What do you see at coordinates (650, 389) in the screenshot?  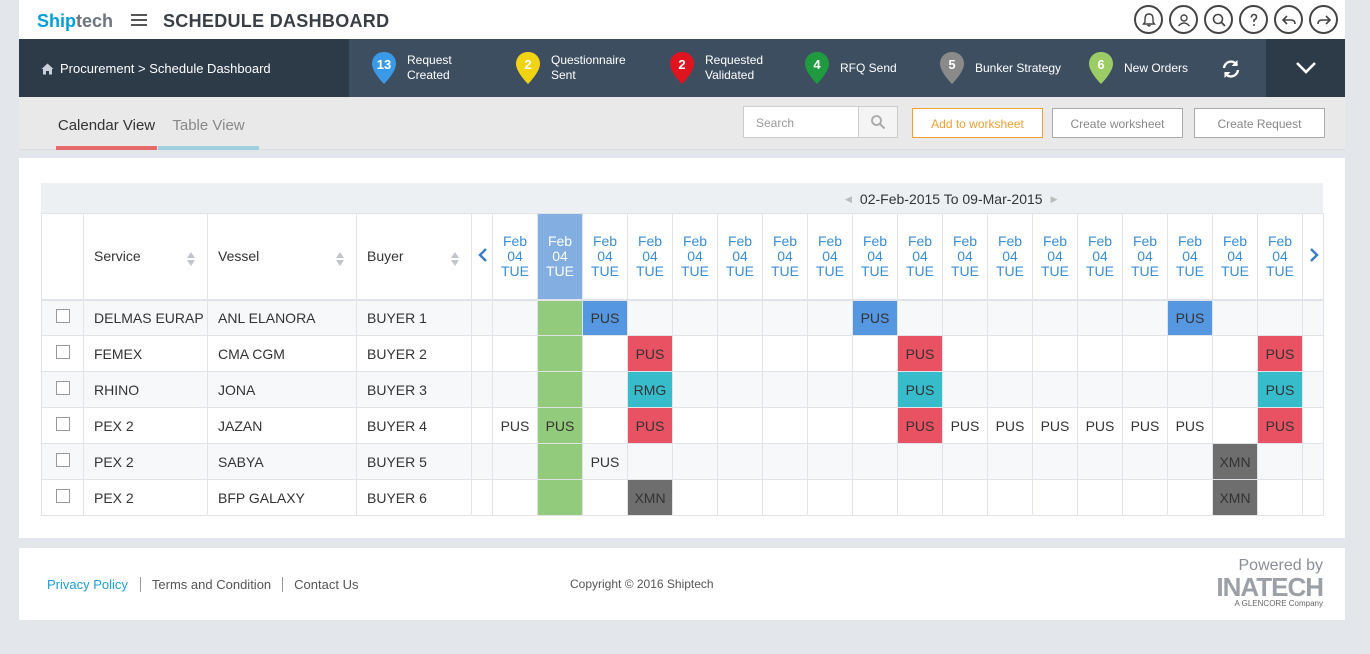 I see `schedule-cell: RMG` at bounding box center [650, 389].